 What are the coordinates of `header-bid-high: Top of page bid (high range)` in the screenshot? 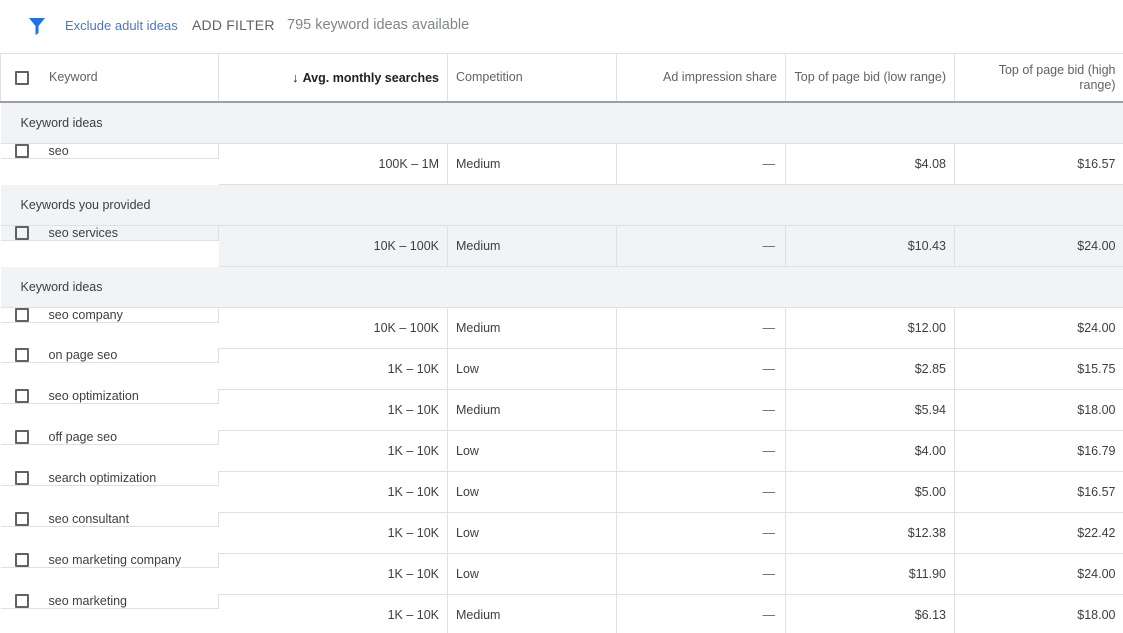 It's located at (1038, 78).